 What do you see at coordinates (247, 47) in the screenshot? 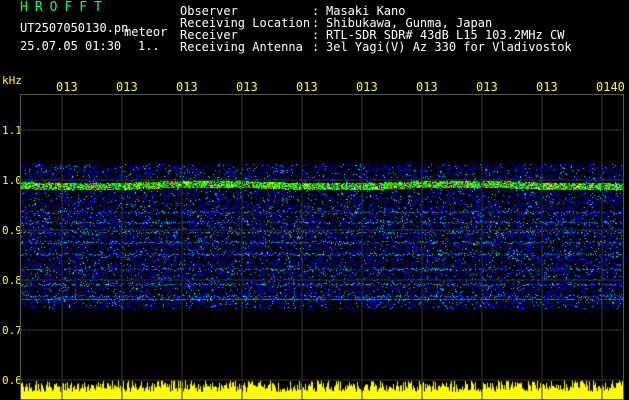
I see `meta-label-antenna: Receiving Antenna` at bounding box center [247, 47].